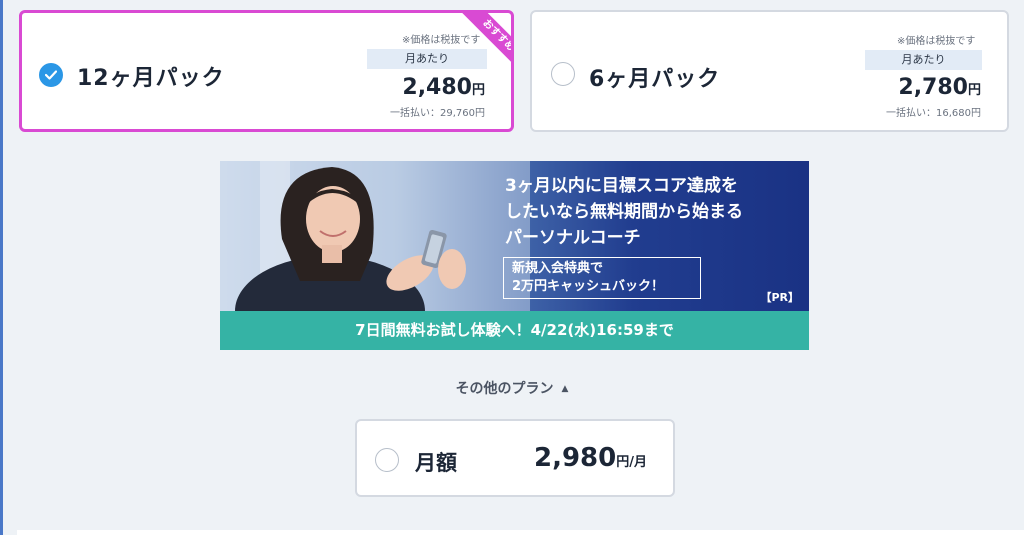 This screenshot has width=1024, height=535. What do you see at coordinates (504, 389) in the screenshot?
I see `other-plans-label: その他のプラン` at bounding box center [504, 389].